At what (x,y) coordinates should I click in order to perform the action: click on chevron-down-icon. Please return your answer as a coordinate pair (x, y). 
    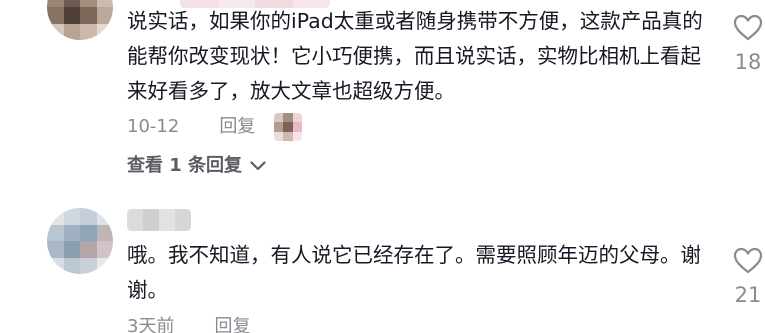
    Looking at the image, I should click on (258, 166).